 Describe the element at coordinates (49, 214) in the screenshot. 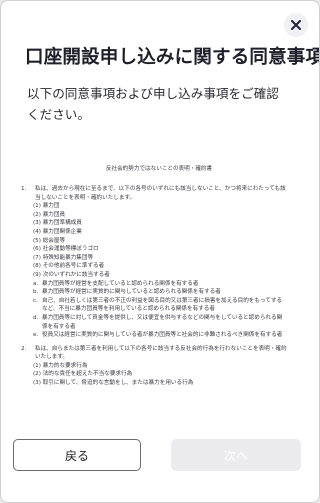

I see `list-item: (2) 暴力団員` at that location.